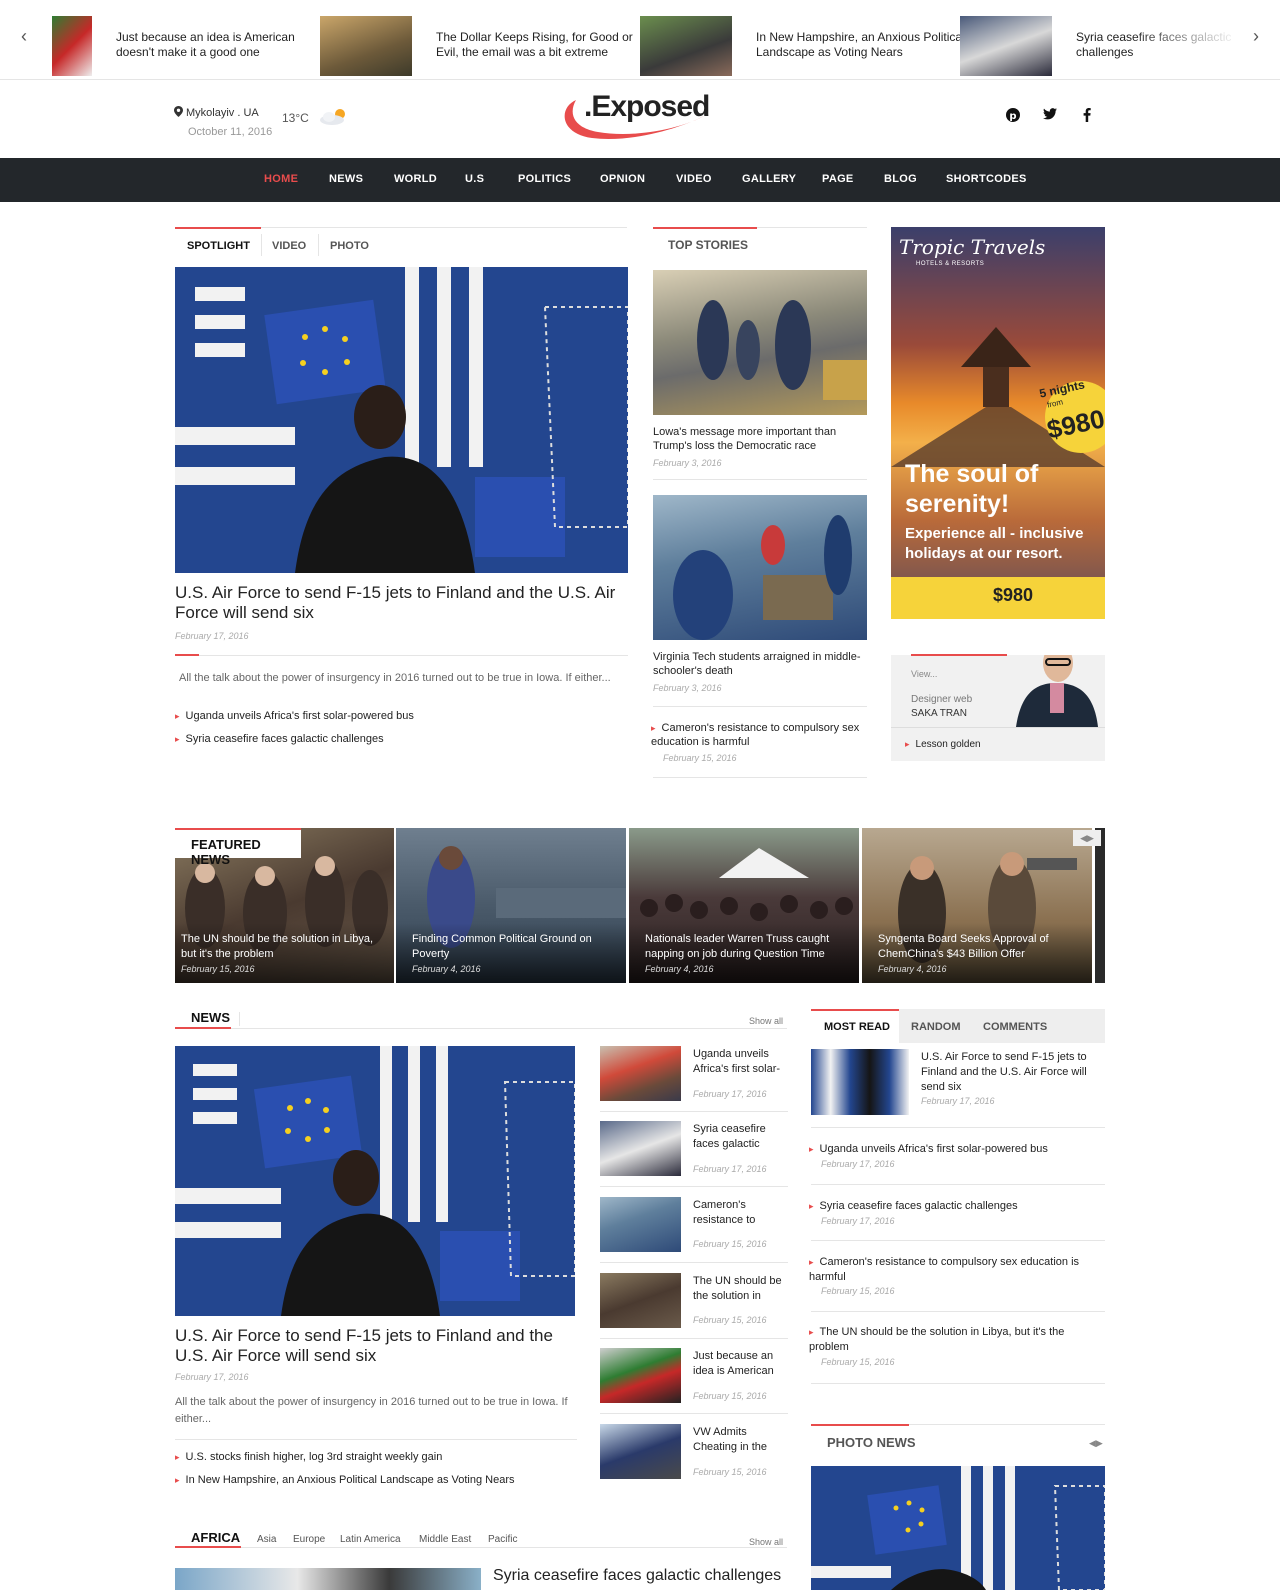 Image resolution: width=1280 pixels, height=1590 pixels. I want to click on news-main-image, so click(375, 1181).